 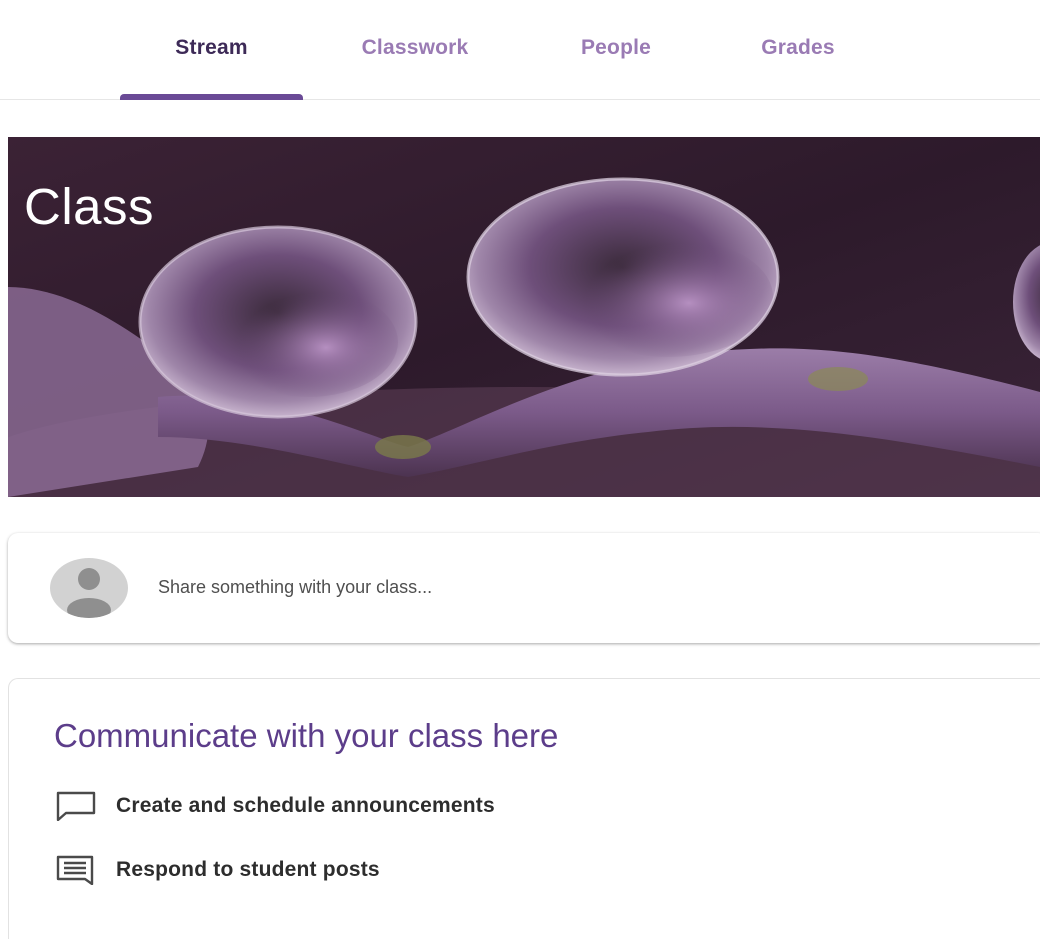 What do you see at coordinates (76, 806) in the screenshot?
I see `comment-outline-icon` at bounding box center [76, 806].